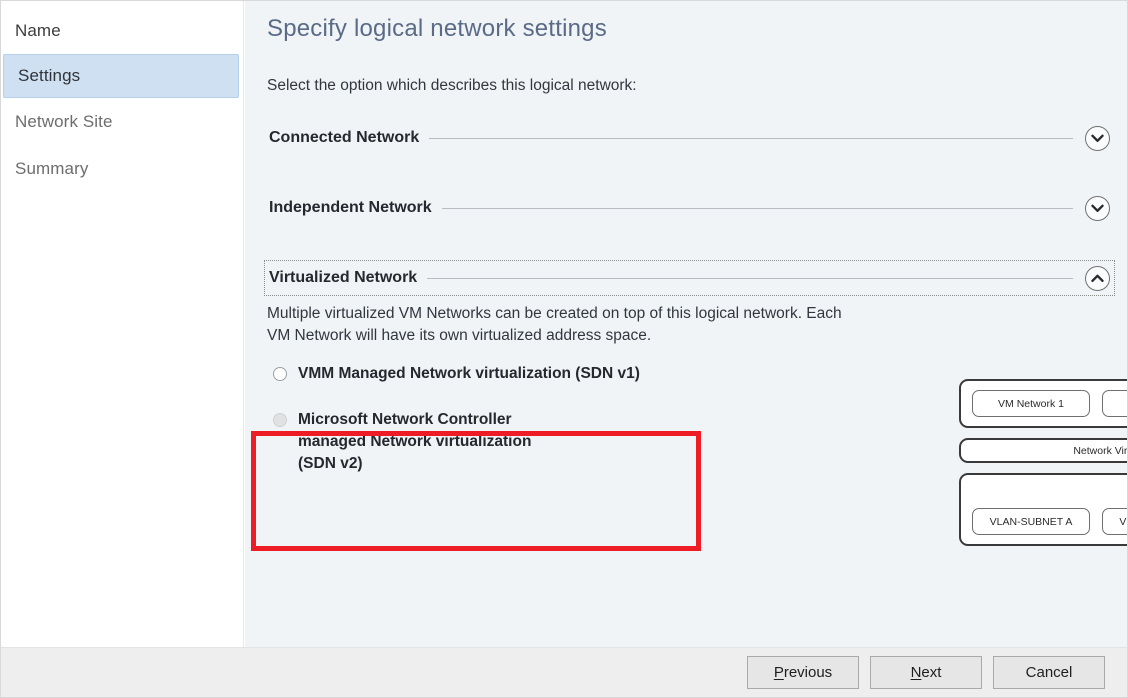 The width and height of the screenshot is (1128, 698). I want to click on section-header-independent-network: Independent Network, so click(689, 208).